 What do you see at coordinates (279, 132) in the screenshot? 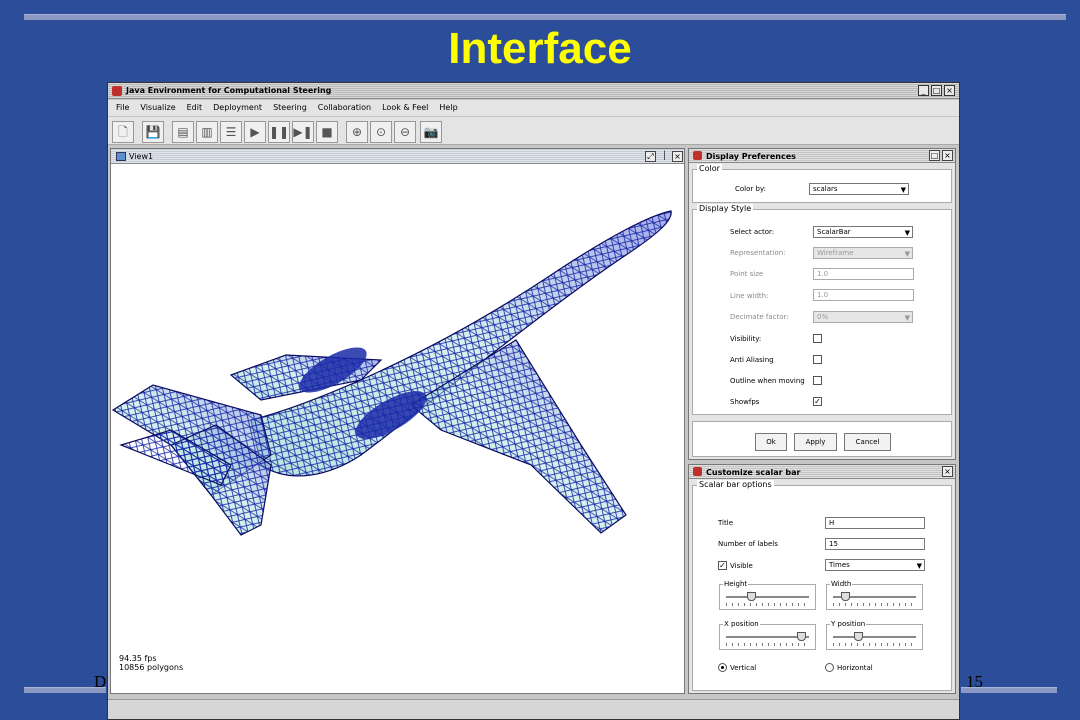
I see `pause-icon: ❚❚` at bounding box center [279, 132].